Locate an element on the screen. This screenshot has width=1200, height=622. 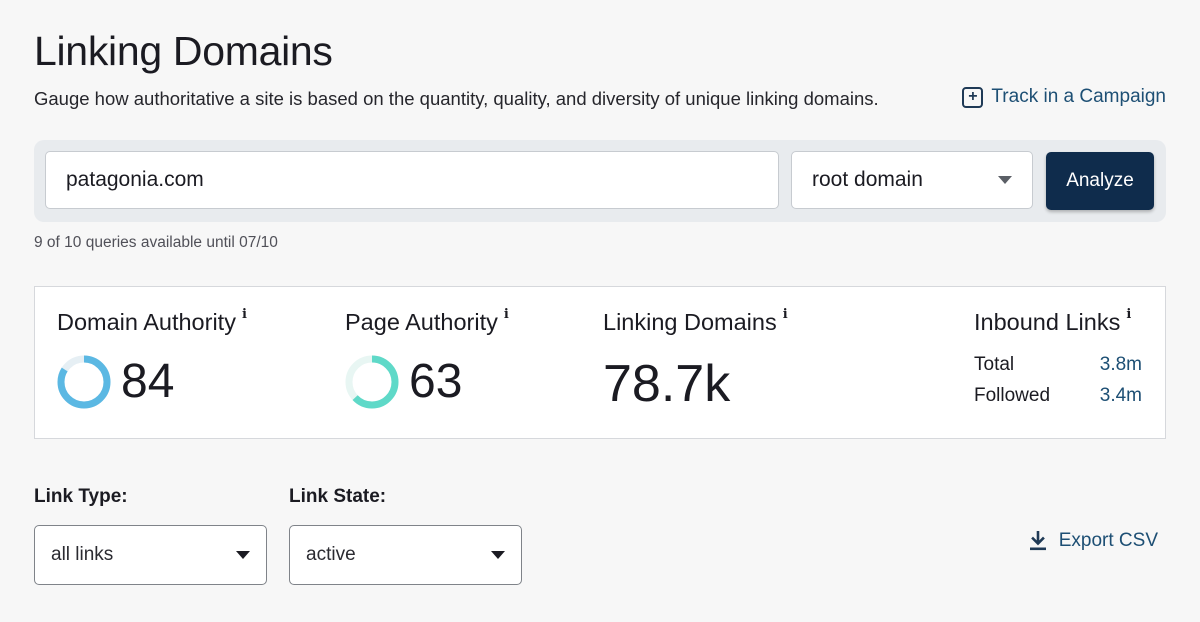
page-title: Linking Domains is located at coordinates (183, 51).